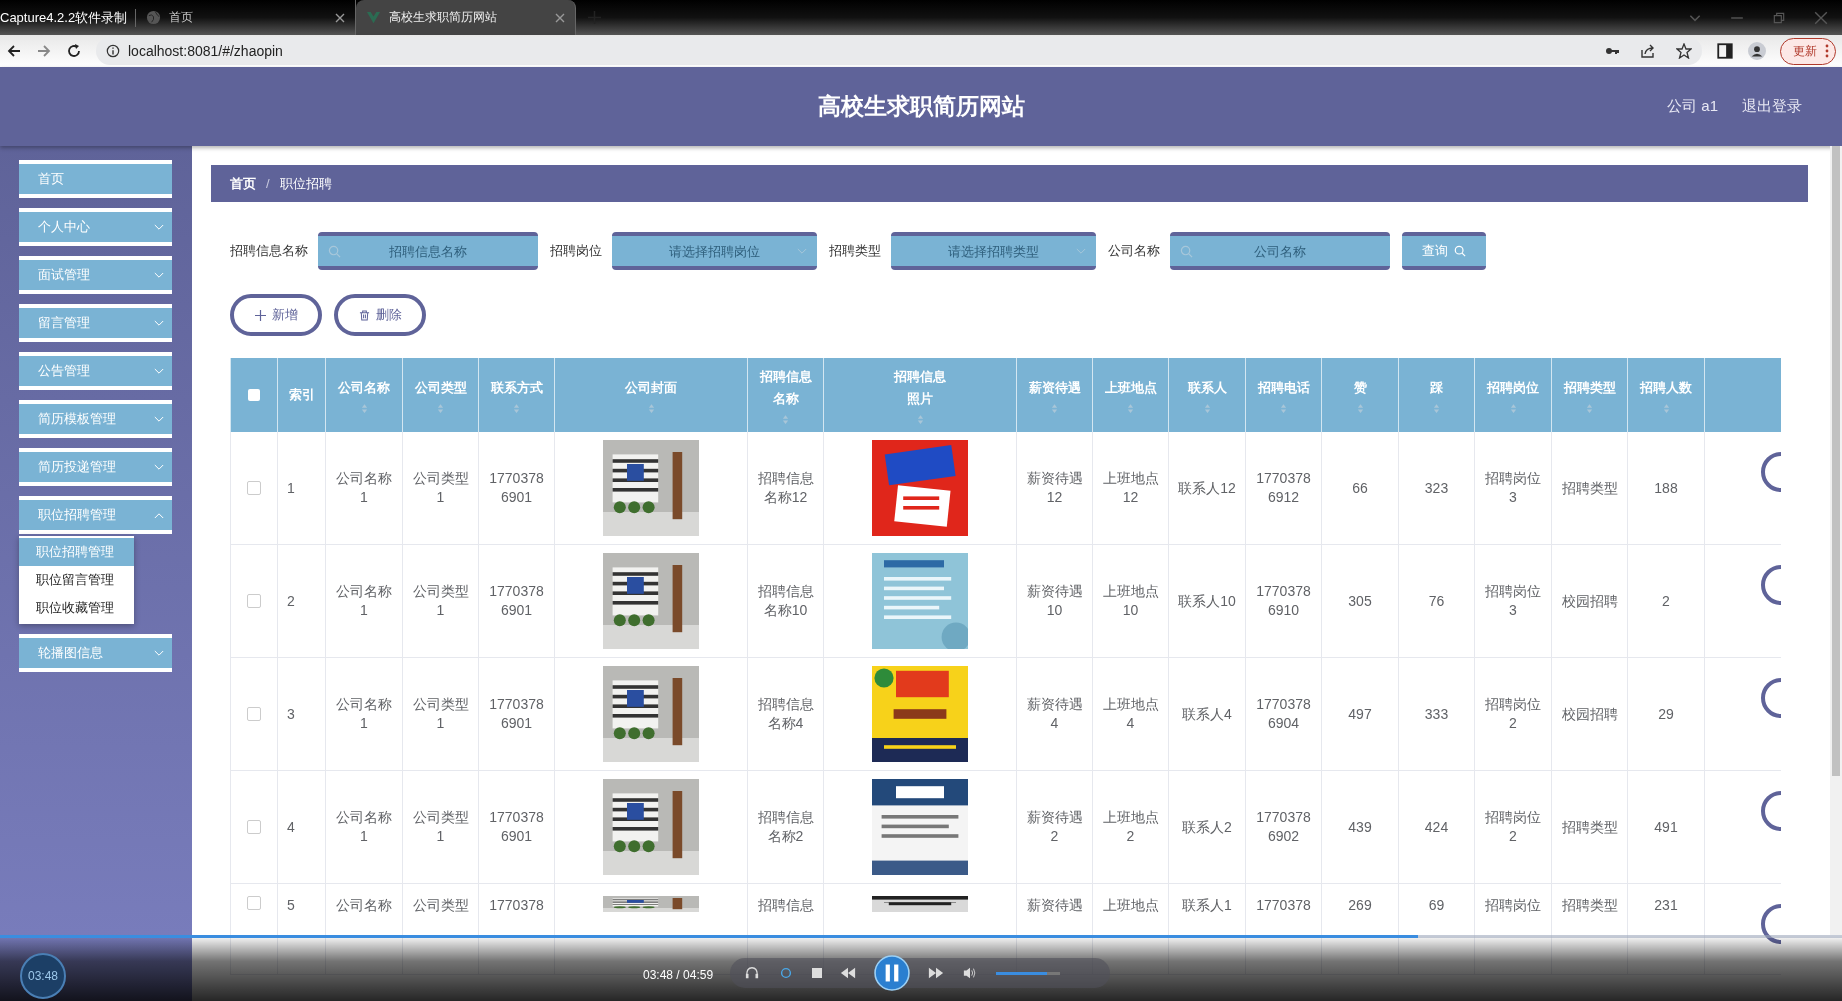  I want to click on menu-item: 公告管理, so click(95, 371).